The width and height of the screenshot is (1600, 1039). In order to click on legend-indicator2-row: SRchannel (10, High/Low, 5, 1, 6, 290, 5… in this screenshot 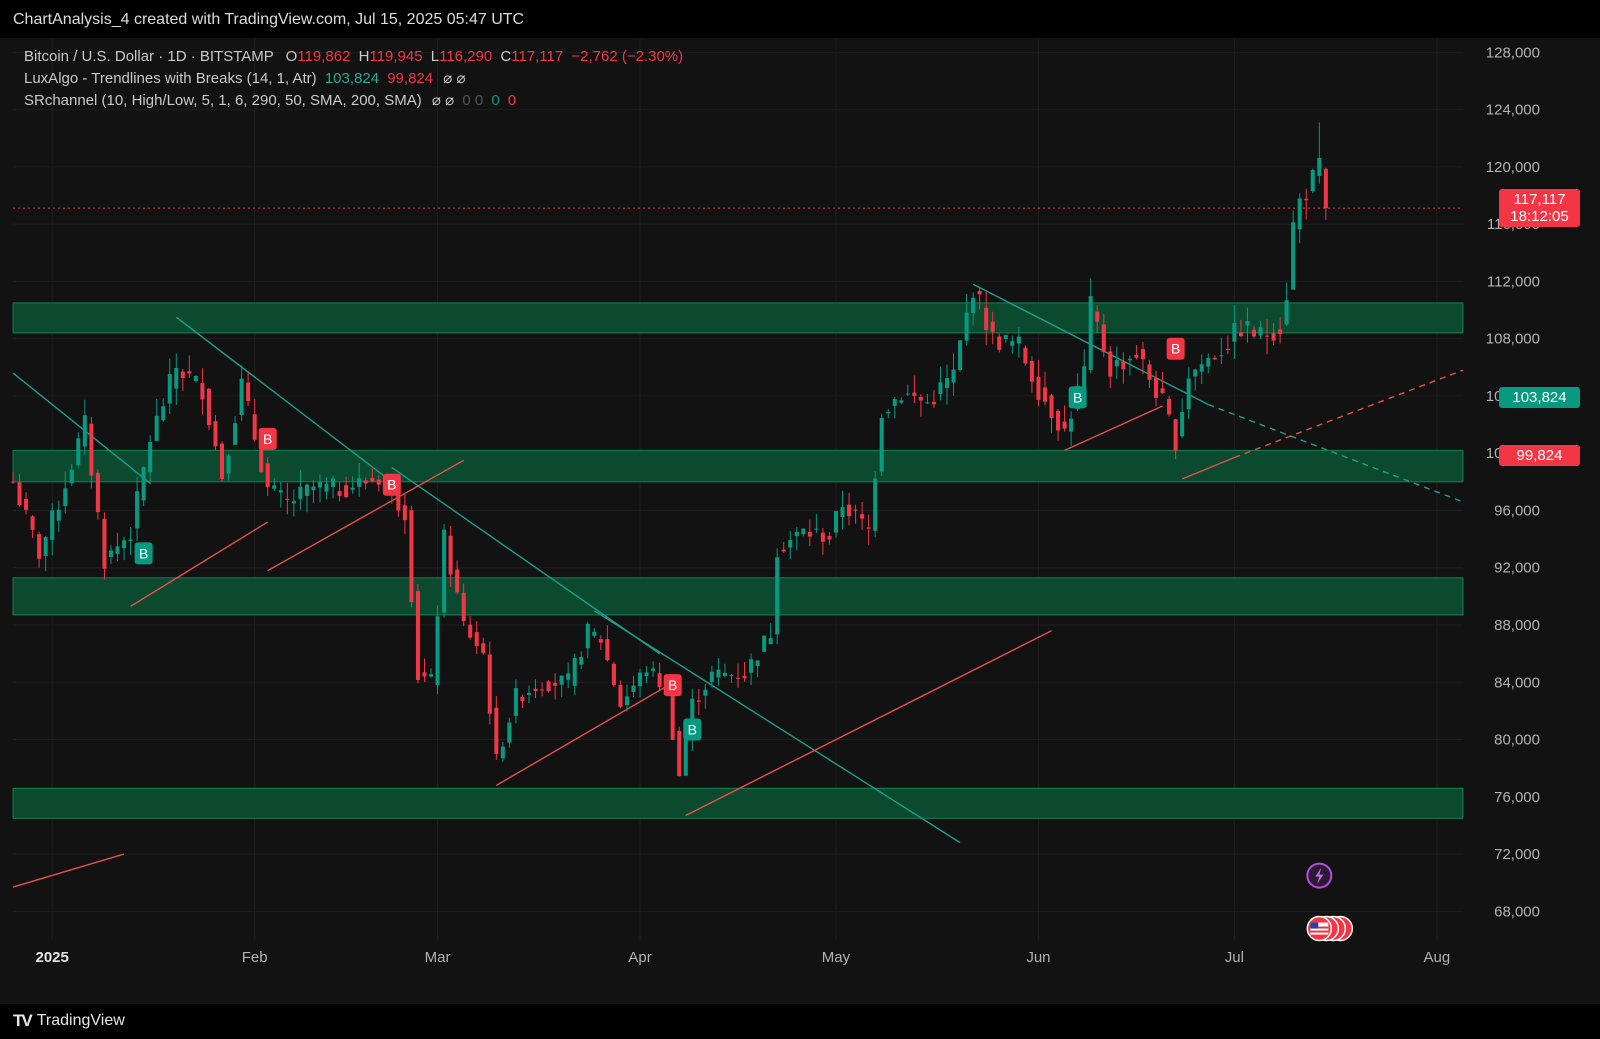, I will do `click(353, 101)`.